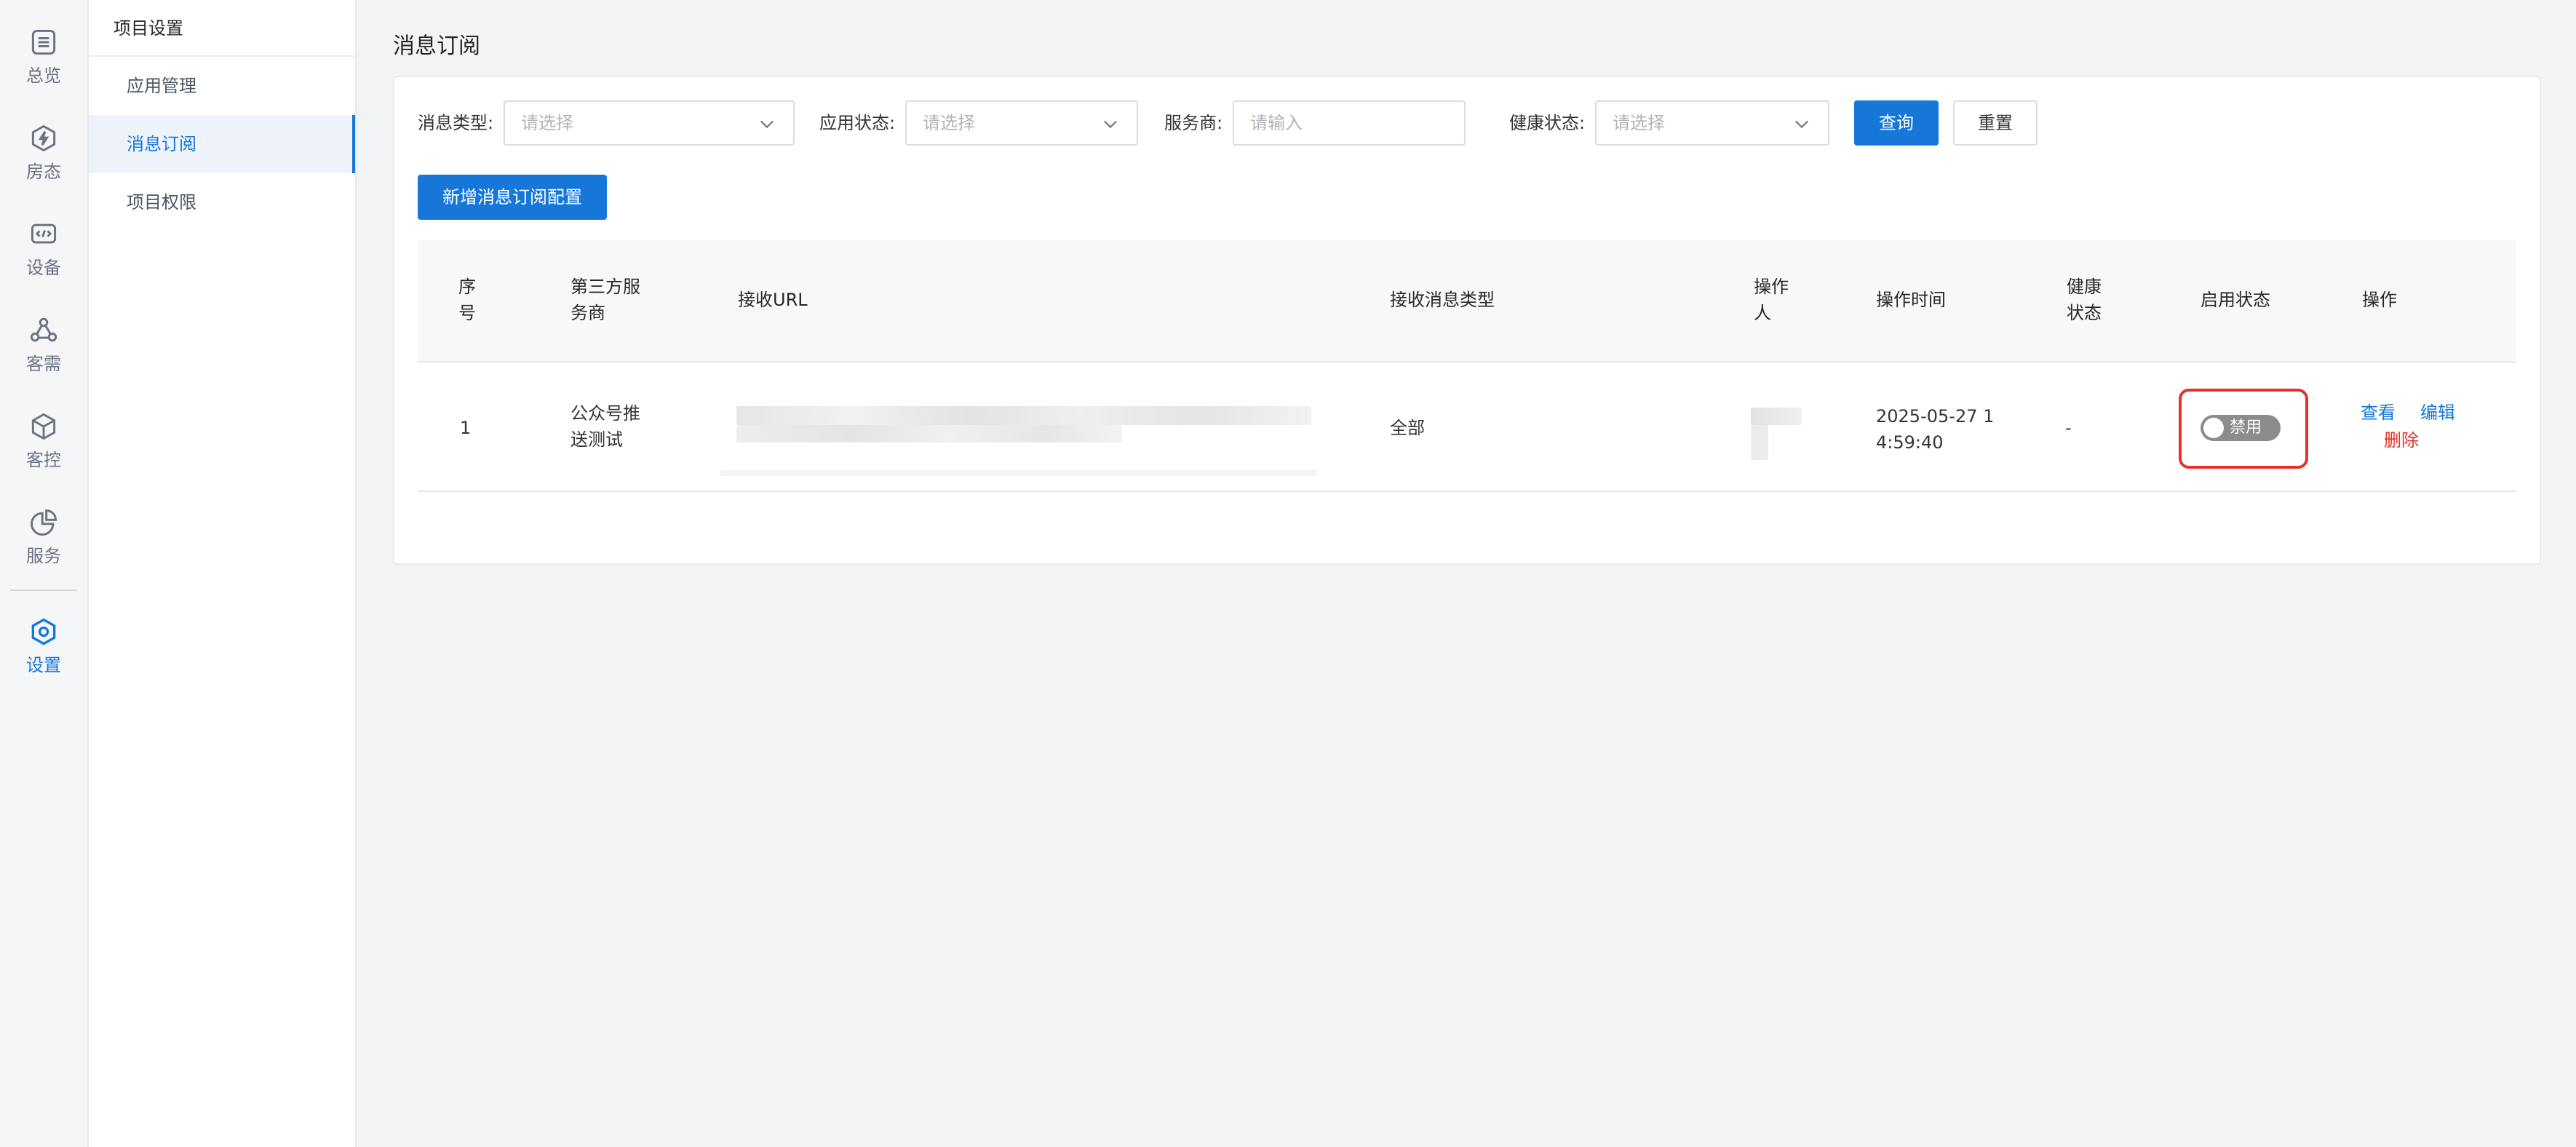 The height and width of the screenshot is (1147, 2576). Describe the element at coordinates (547, 123) in the screenshot. I see `msg-type-placeholder: 请选择` at that location.